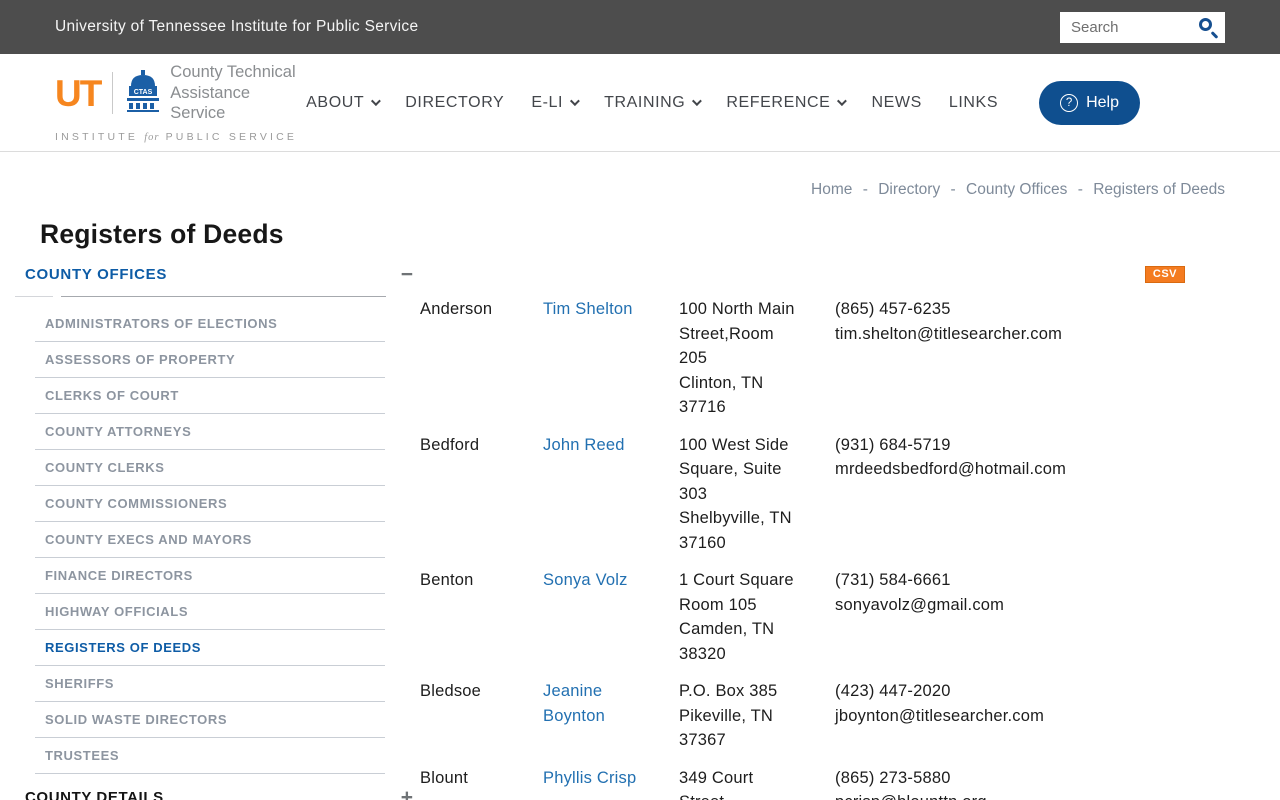 The image size is (1280, 800). What do you see at coordinates (728, 715) in the screenshot?
I see `address-cell: P.O. Box 385 Pikeville, TN 37367` at bounding box center [728, 715].